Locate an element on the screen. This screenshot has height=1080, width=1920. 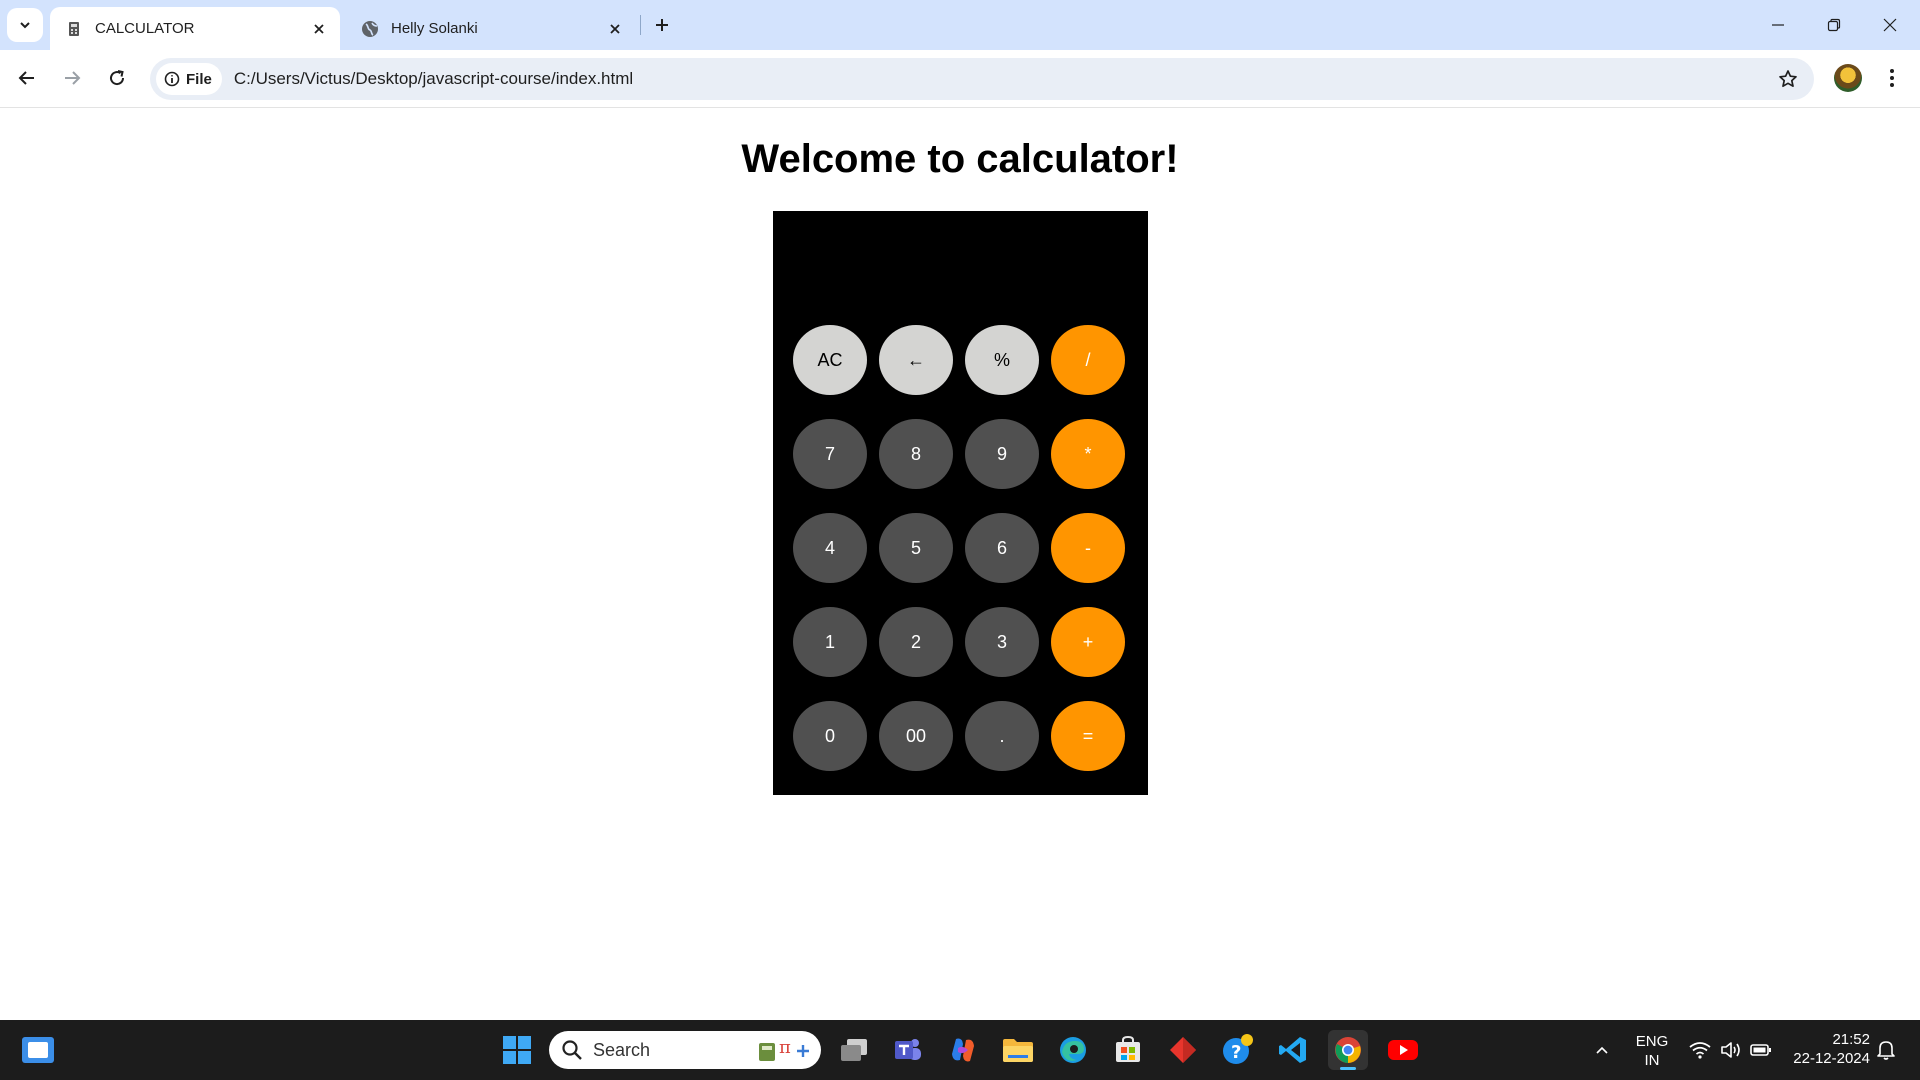
calculator-favicon-icon is located at coordinates (74, 29).